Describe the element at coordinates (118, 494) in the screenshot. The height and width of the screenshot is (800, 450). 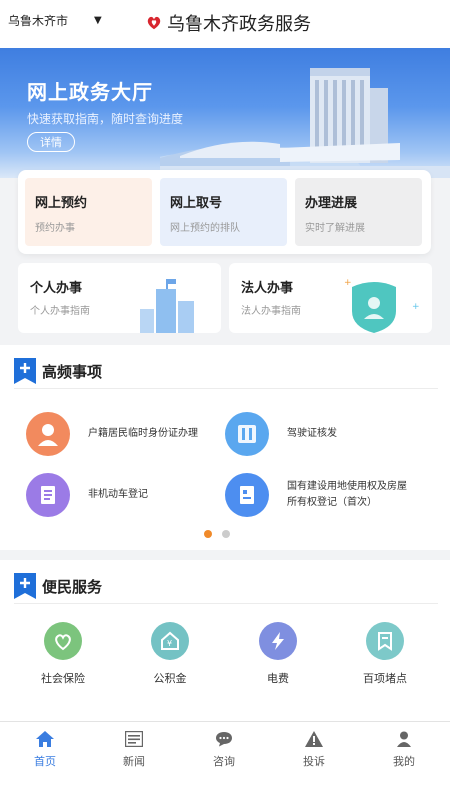
I see `high-freq-label: 非机动车登记` at that location.